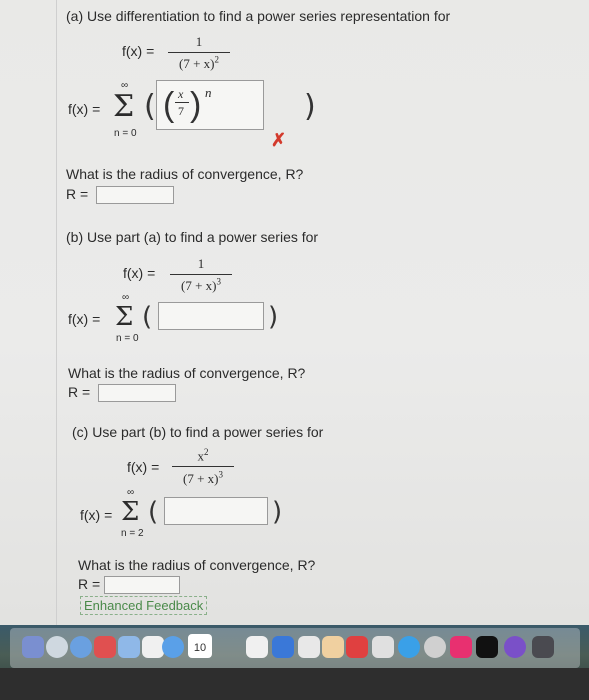  Describe the element at coordinates (203, 467) in the screenshot. I see `part-c-fraction: x2 (7 + x)3` at that location.